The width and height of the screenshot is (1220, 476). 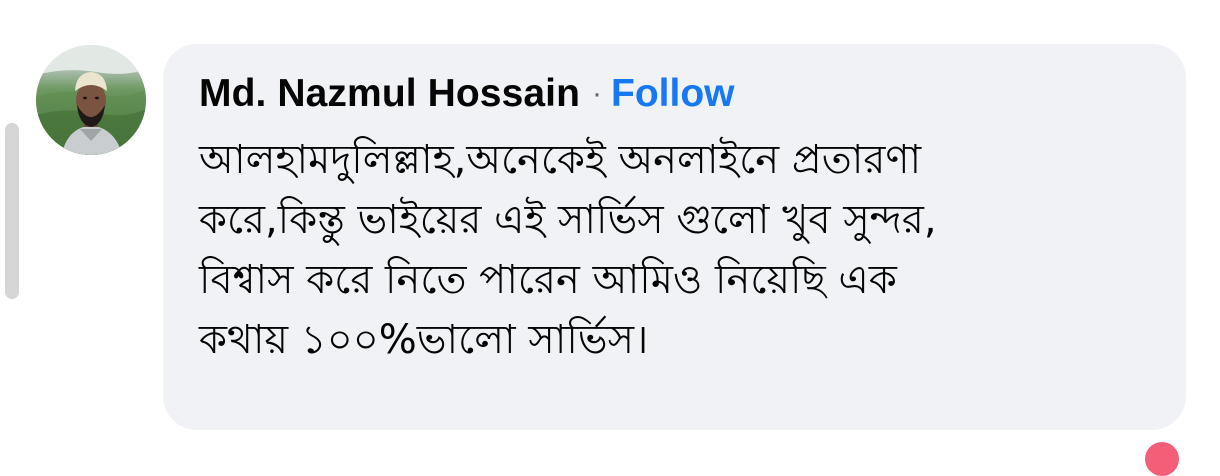 I want to click on scrollbar, so click(x=12, y=211).